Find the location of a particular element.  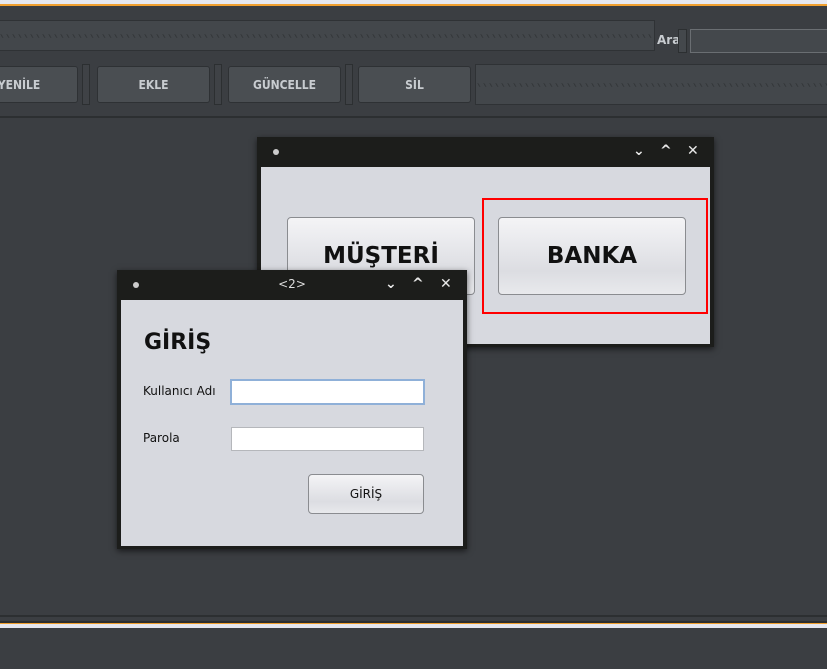

title-bar: ⌄ ^ ✕ is located at coordinates (485, 152).